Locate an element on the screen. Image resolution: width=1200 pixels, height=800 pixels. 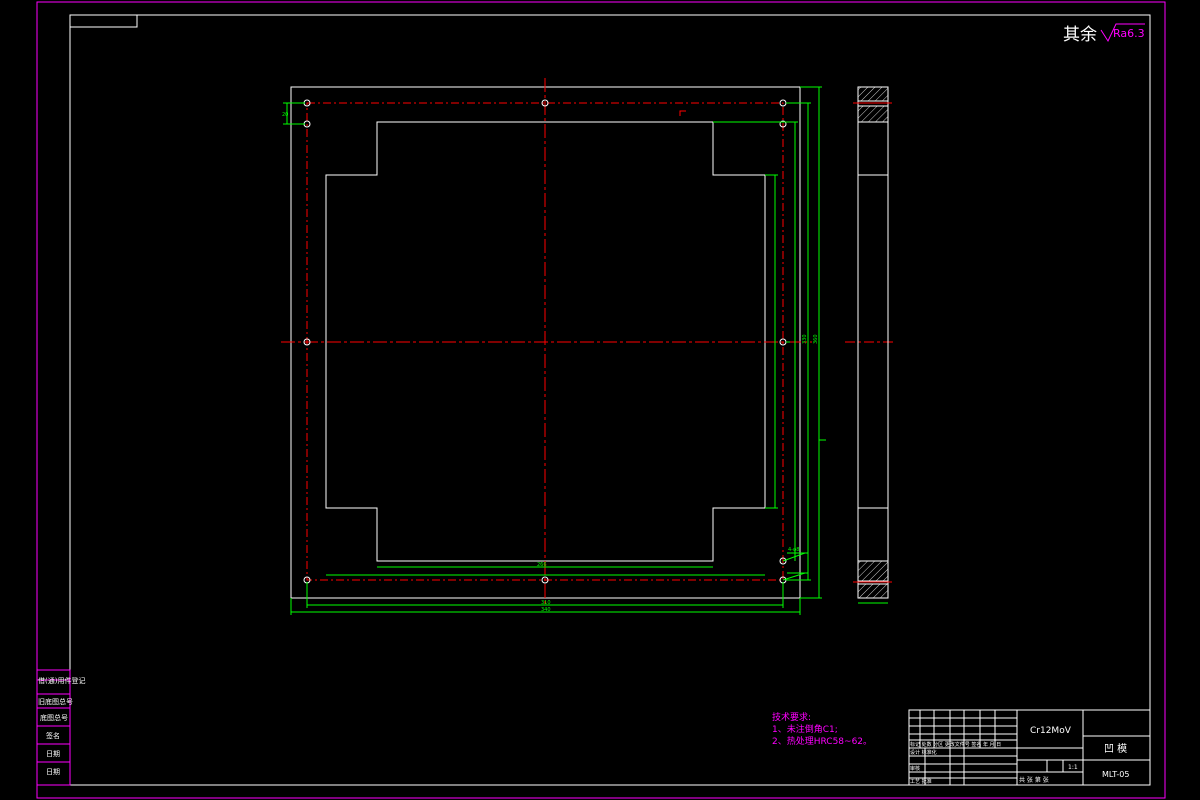
dim-right-inner: 330 is located at coordinates (805, 339).